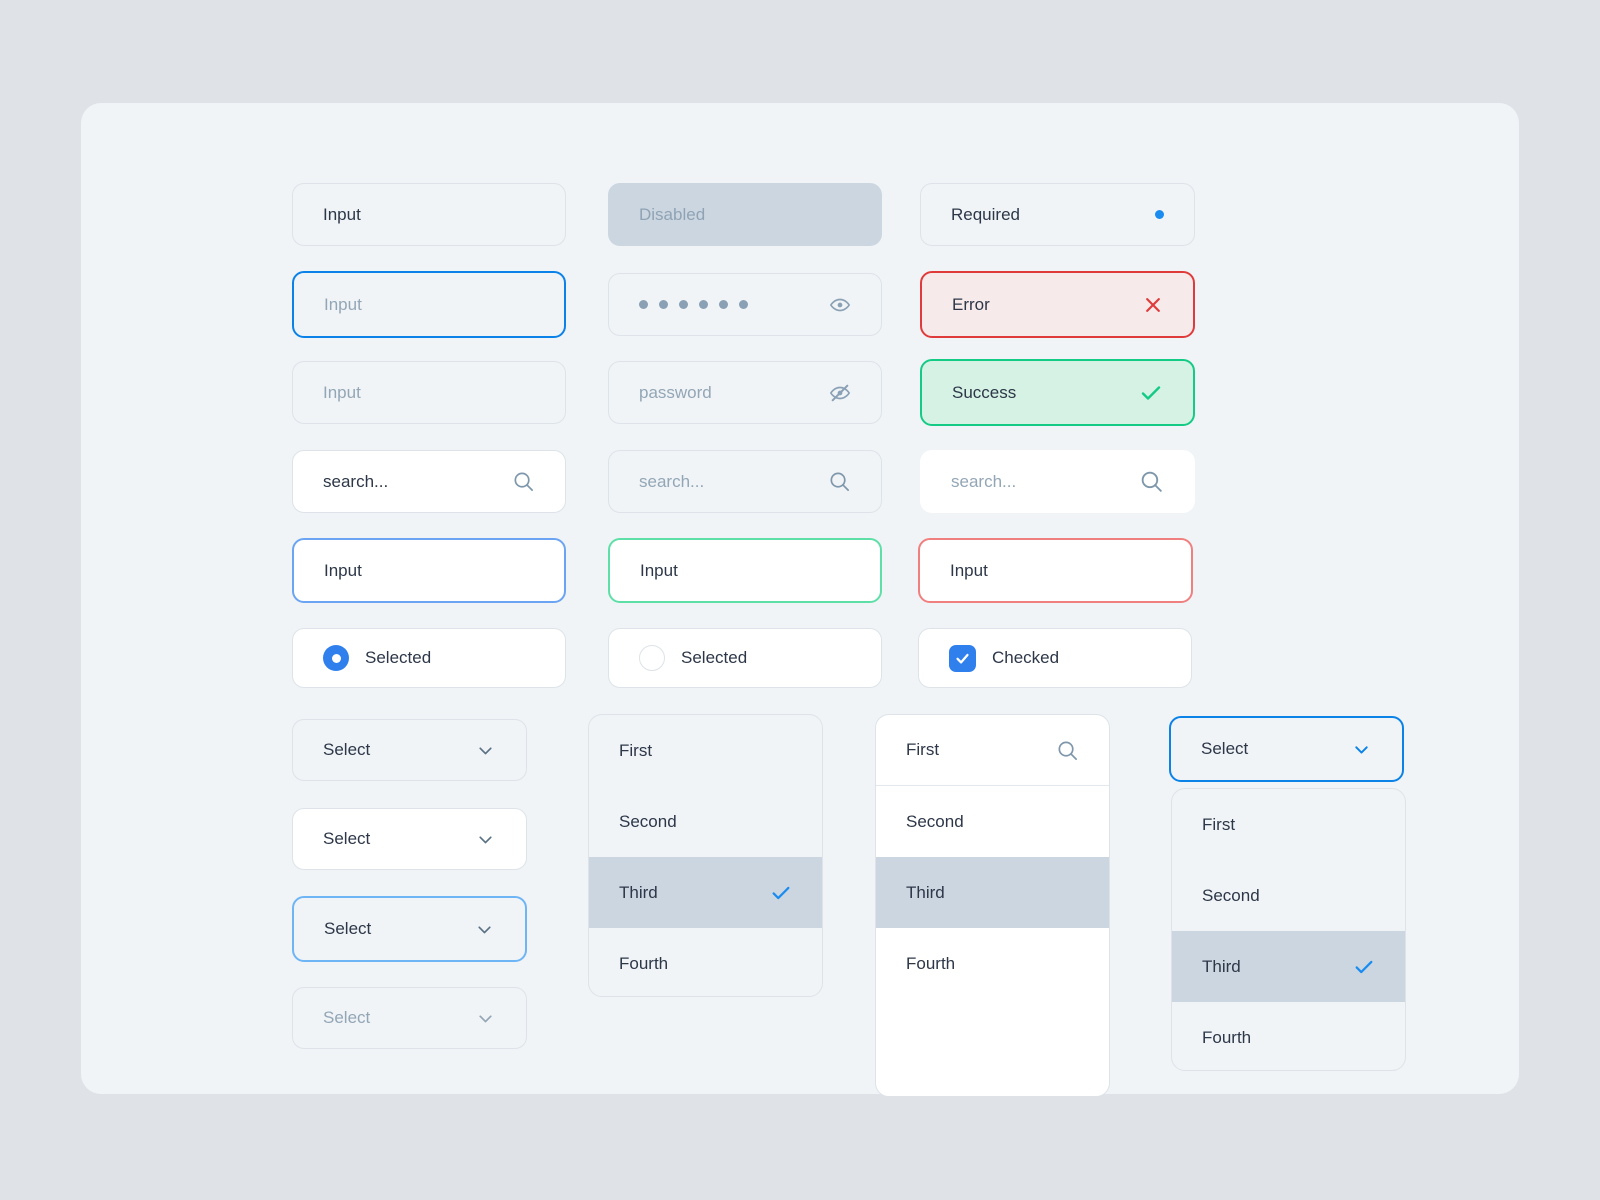  I want to click on radio-off-icon, so click(652, 658).